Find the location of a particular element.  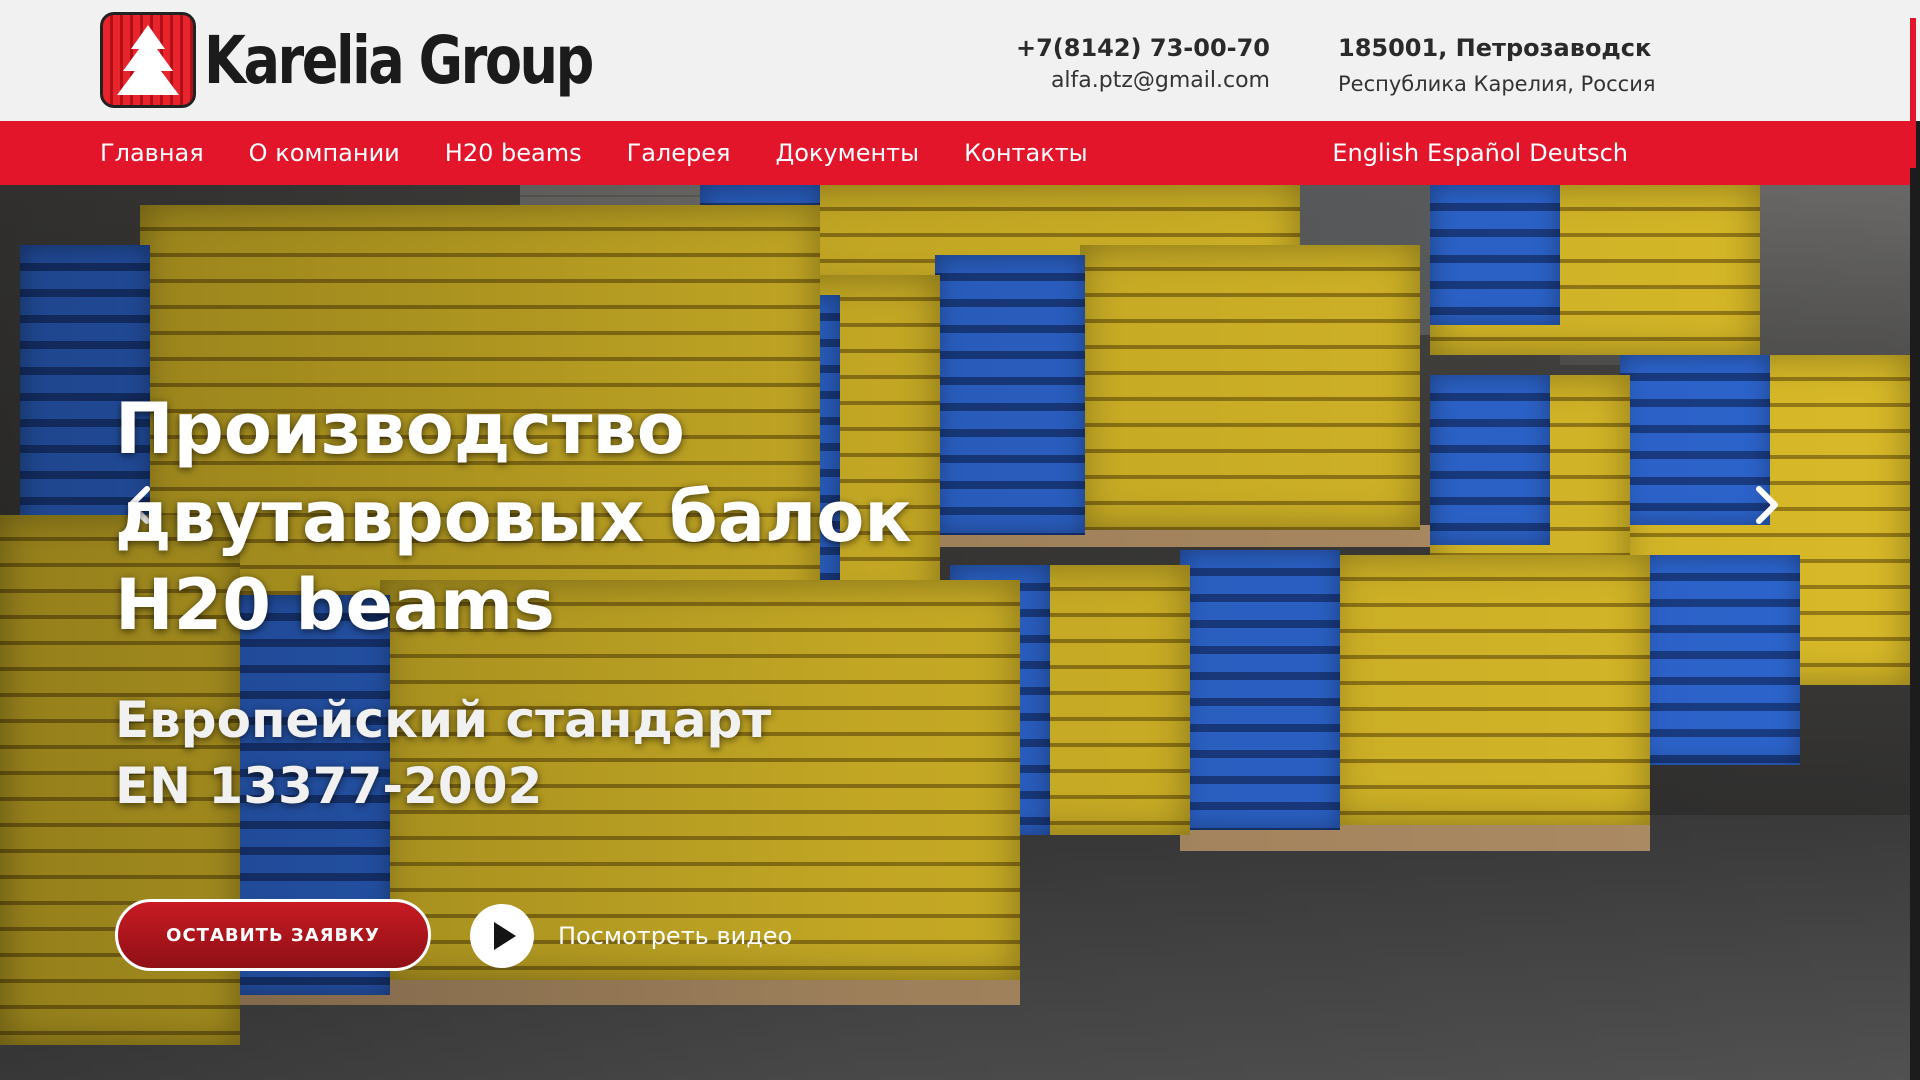

hero-title: Производство двутавровых балок H20 beams is located at coordinates (565, 517).